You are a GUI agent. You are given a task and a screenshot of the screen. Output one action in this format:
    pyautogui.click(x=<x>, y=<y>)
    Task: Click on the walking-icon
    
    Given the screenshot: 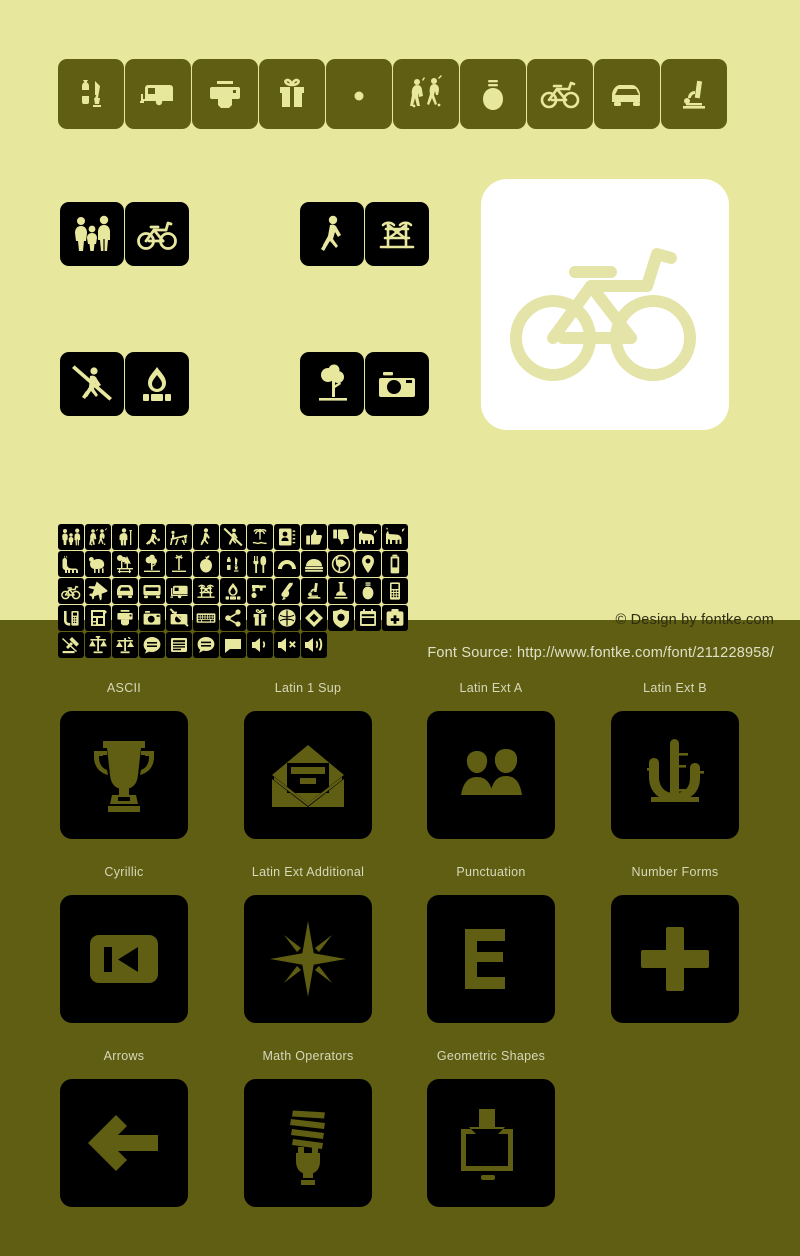 What is the action you would take?
    pyautogui.click(x=206, y=537)
    